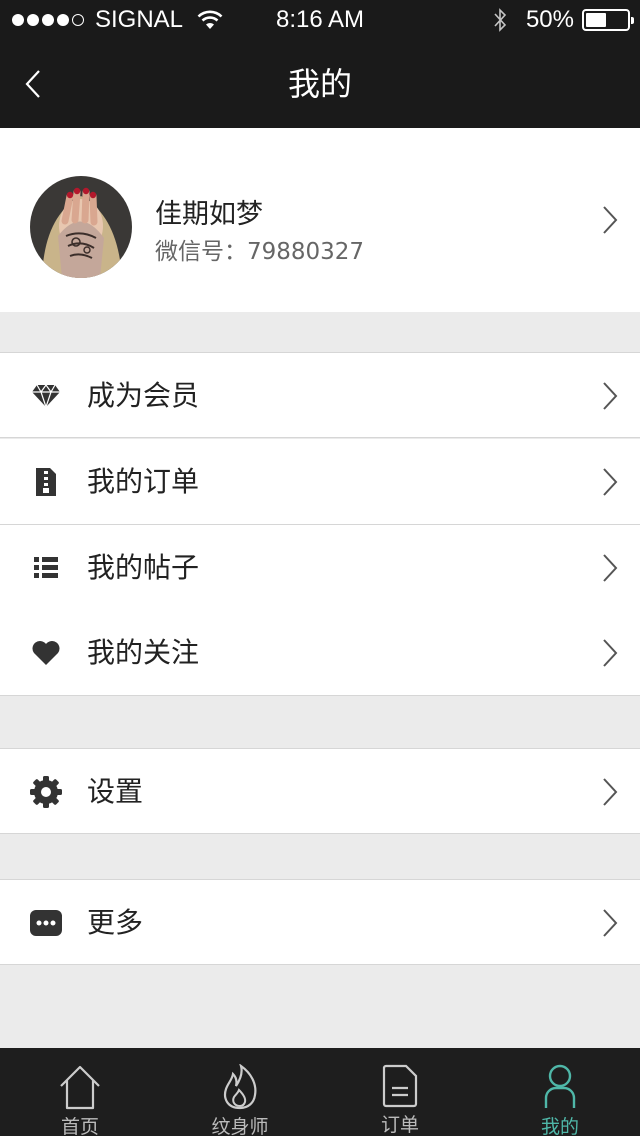  What do you see at coordinates (115, 791) in the screenshot?
I see `menu-item-label: 设置` at bounding box center [115, 791].